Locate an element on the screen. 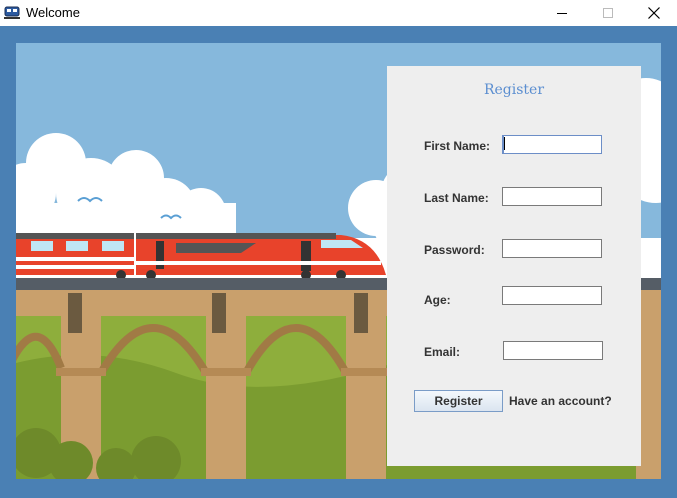 Image resolution: width=677 pixels, height=498 pixels. maximize-icon is located at coordinates (608, 13).